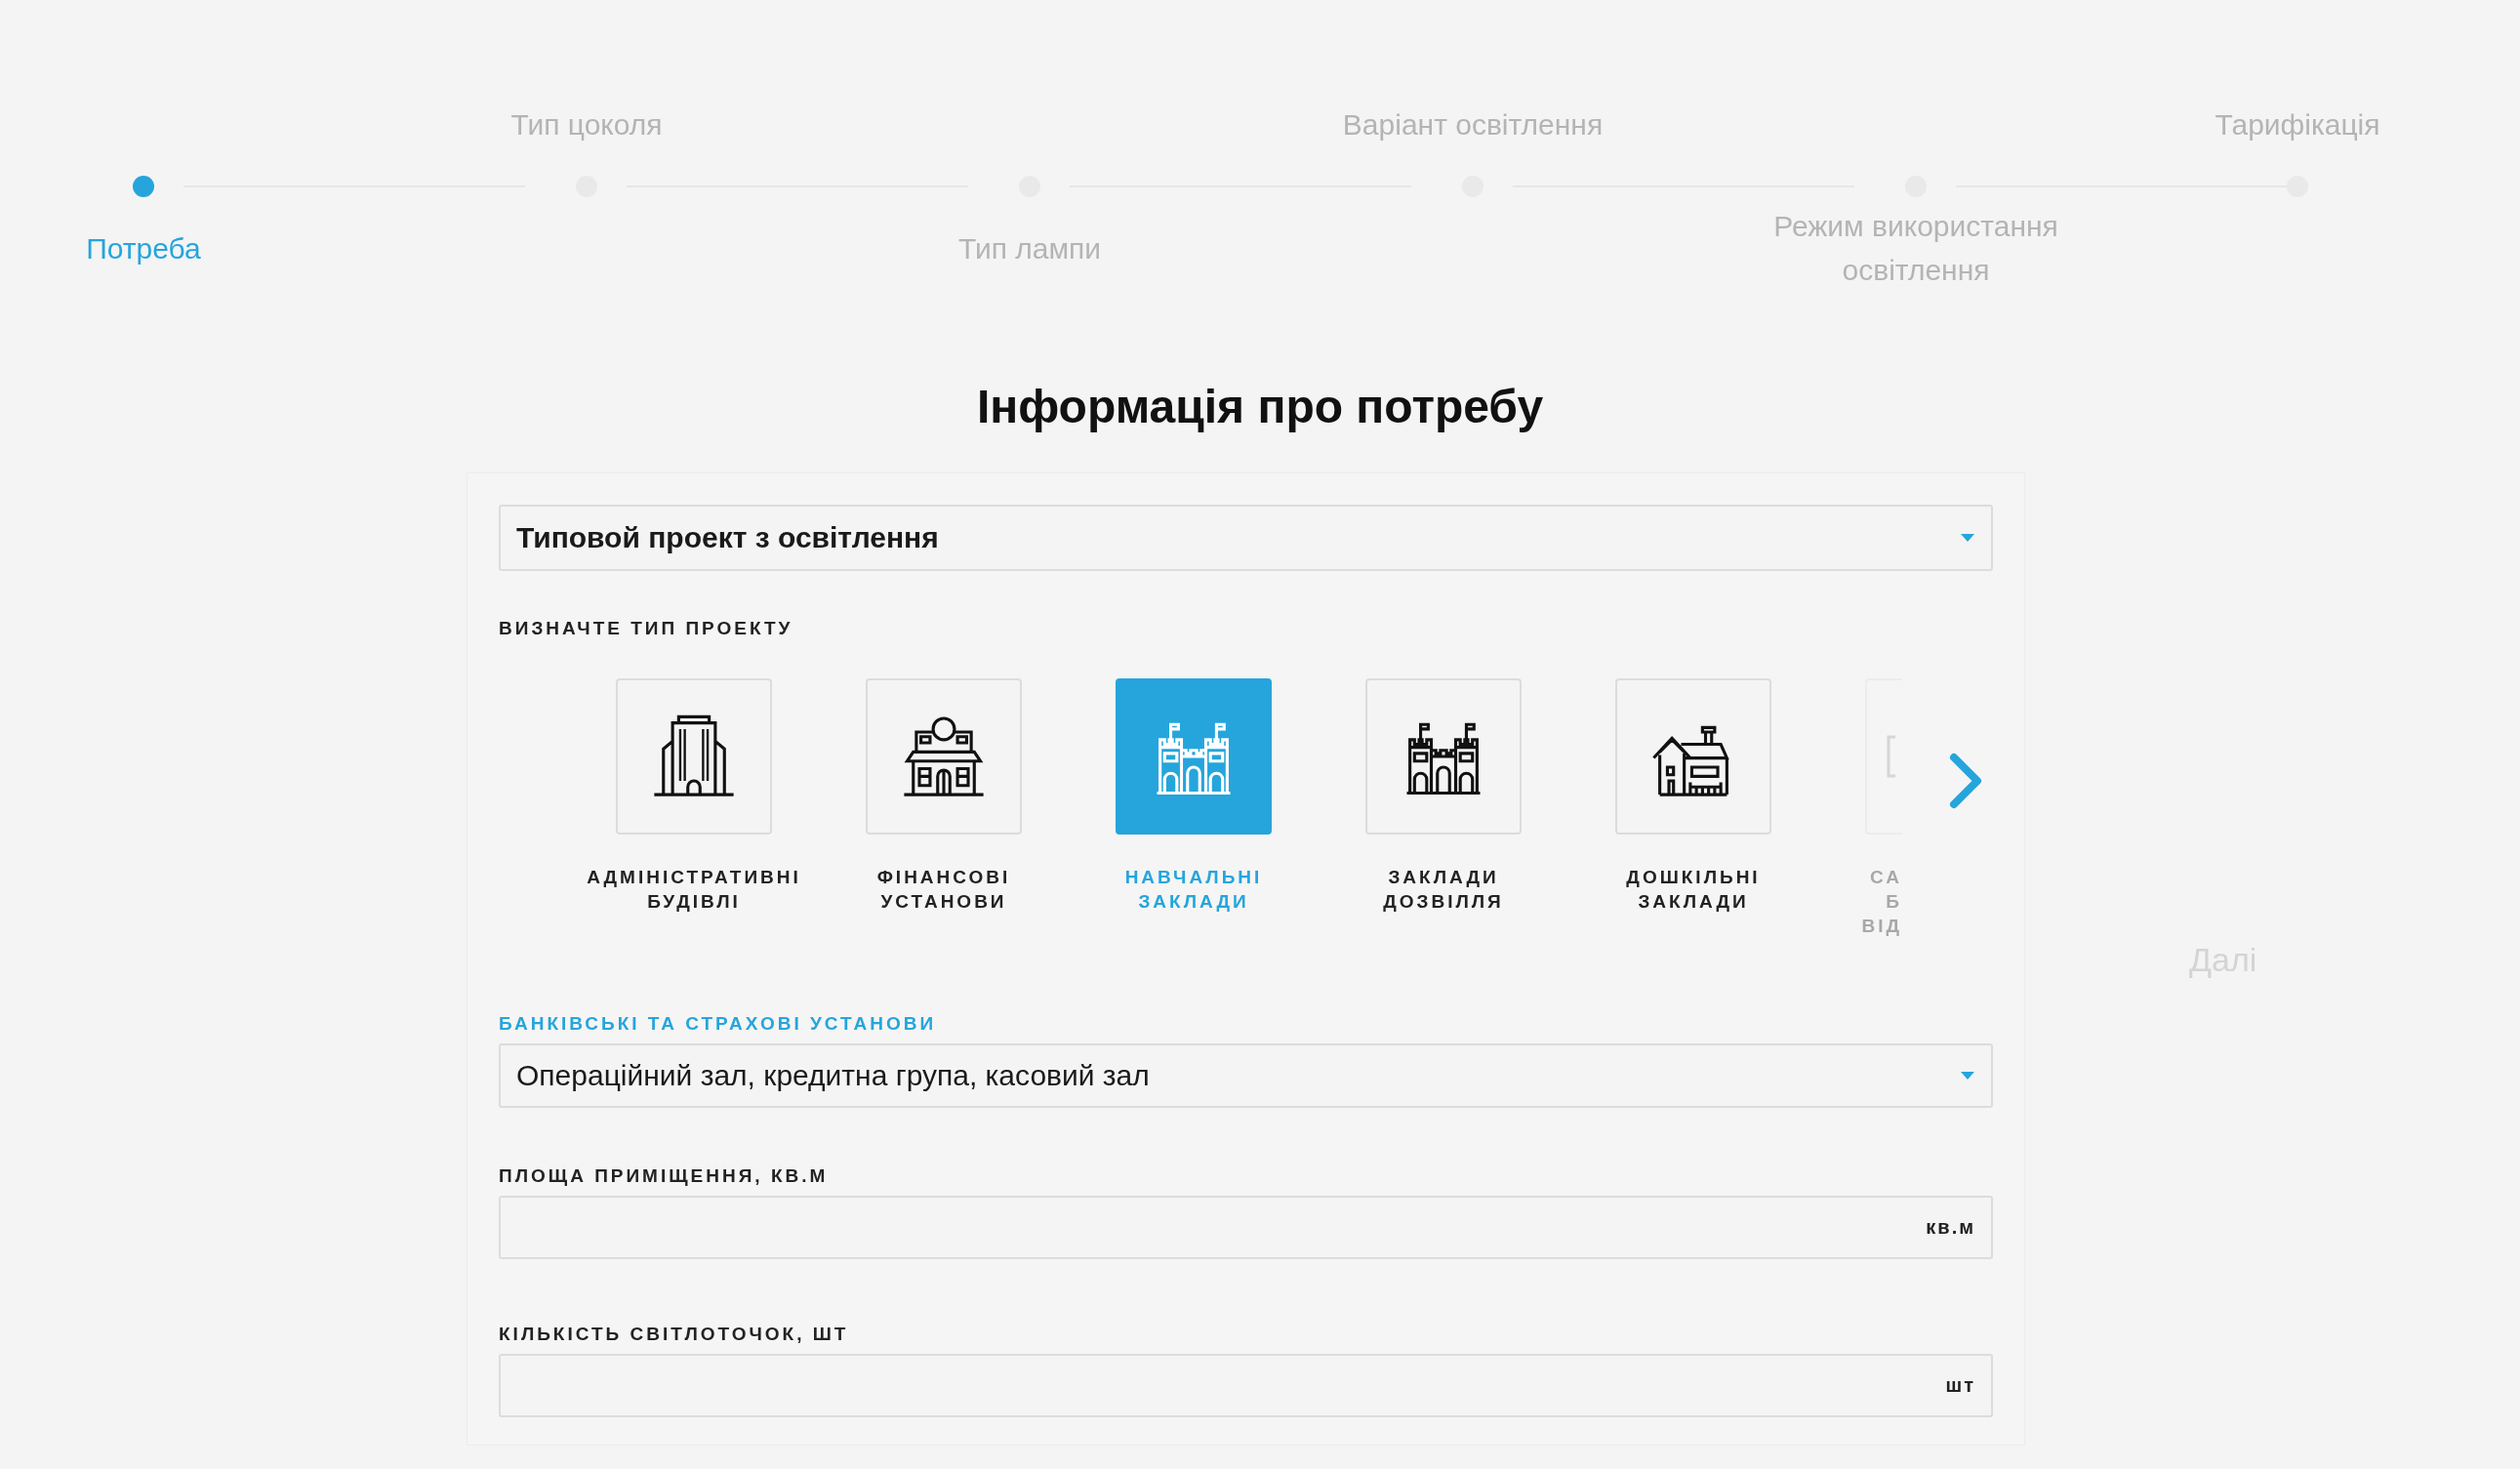 This screenshot has width=2520, height=1469. What do you see at coordinates (1193, 890) in the screenshot?
I see `card-label: НАВЧАЛЬНІ ЗАКЛАДИ` at bounding box center [1193, 890].